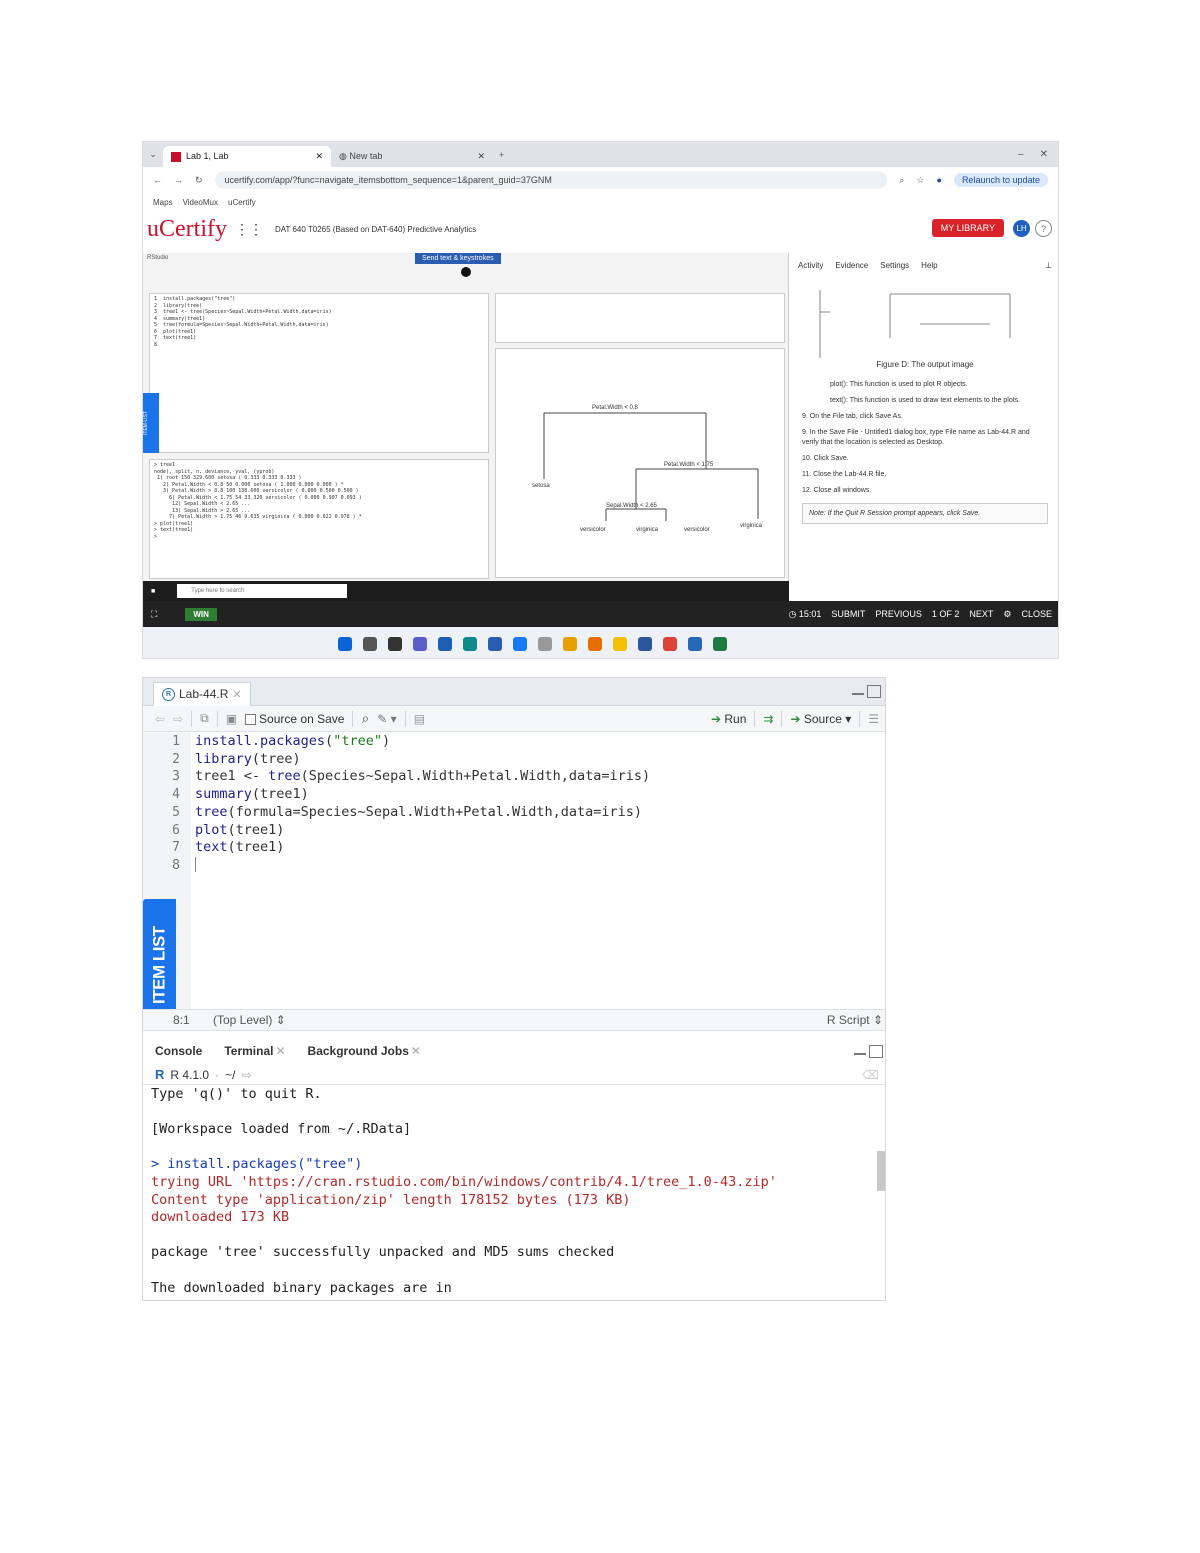 Image resolution: width=1200 pixels, height=1553 pixels. I want to click on files-icon, so click(620, 643).